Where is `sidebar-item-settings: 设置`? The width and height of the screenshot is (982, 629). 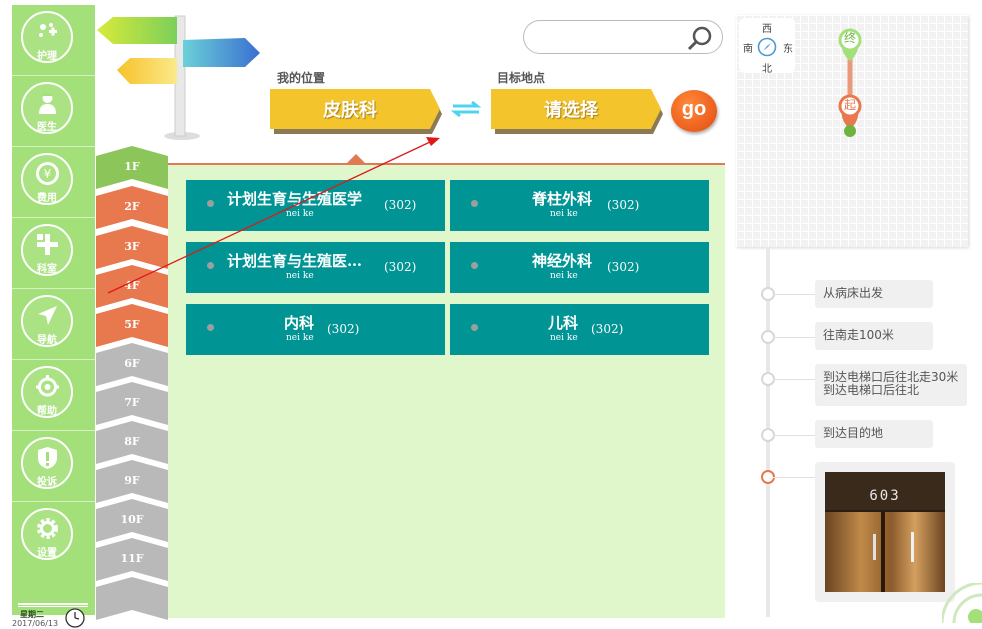
sidebar-item-settings: 设置 is located at coordinates (53, 537).